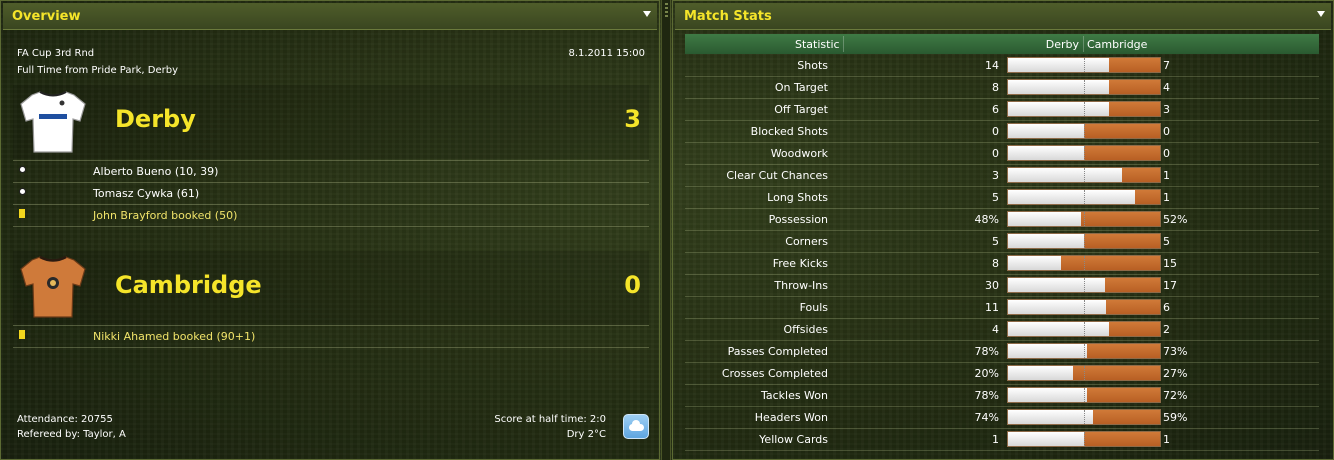 The image size is (1334, 460). I want to click on referee-label: Refereed by: Taylor, A, so click(71, 434).